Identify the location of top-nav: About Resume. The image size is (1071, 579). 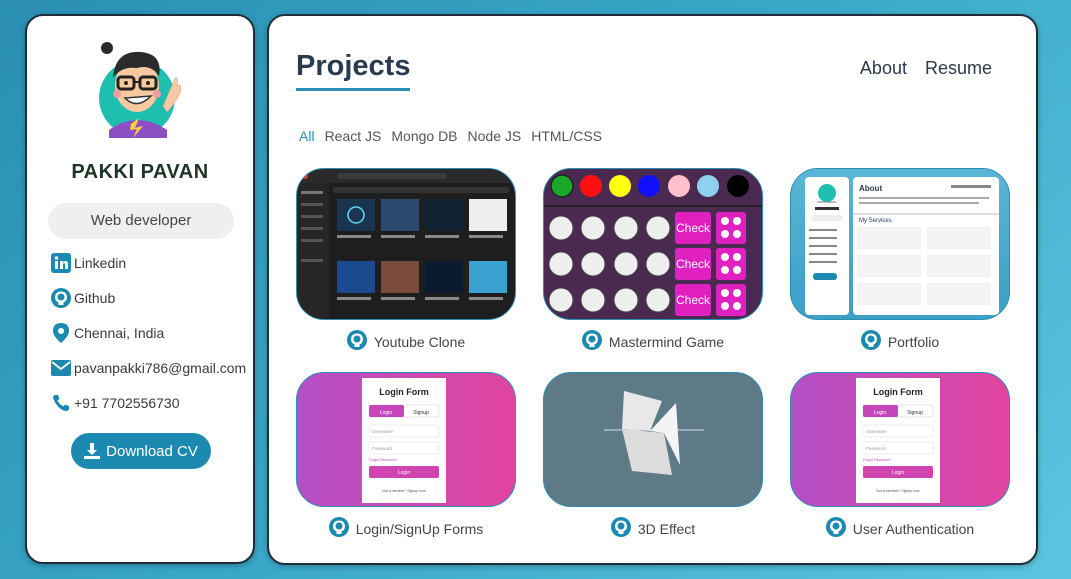
(926, 68).